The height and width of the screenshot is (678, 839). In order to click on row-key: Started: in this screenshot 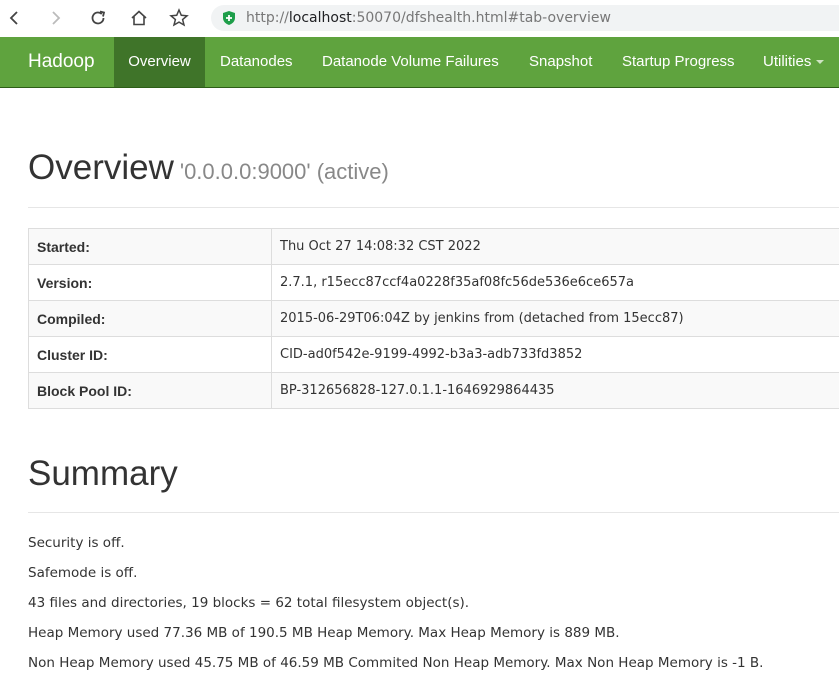, I will do `click(150, 246)`.